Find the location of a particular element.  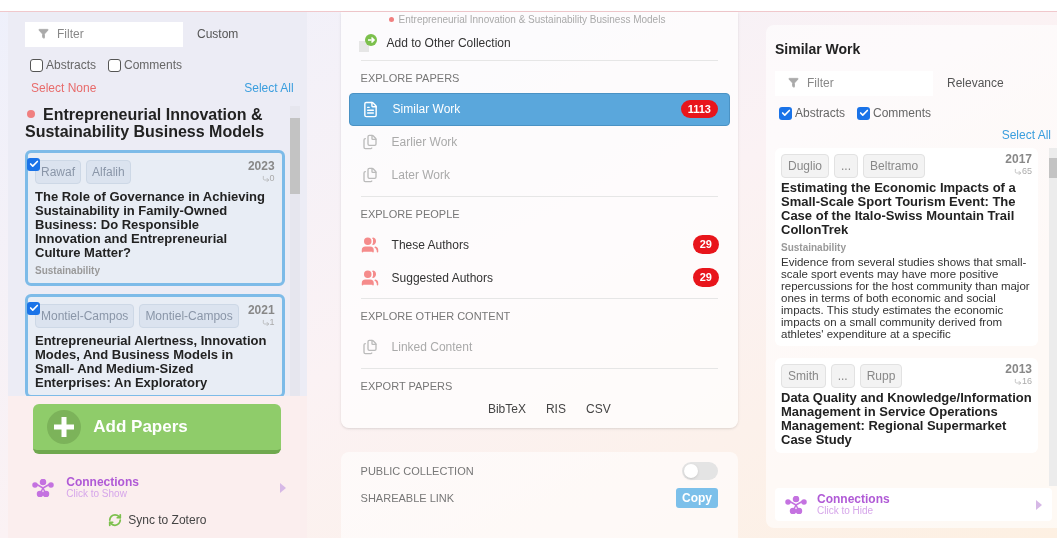

author-tag: Duglio is located at coordinates (805, 166).